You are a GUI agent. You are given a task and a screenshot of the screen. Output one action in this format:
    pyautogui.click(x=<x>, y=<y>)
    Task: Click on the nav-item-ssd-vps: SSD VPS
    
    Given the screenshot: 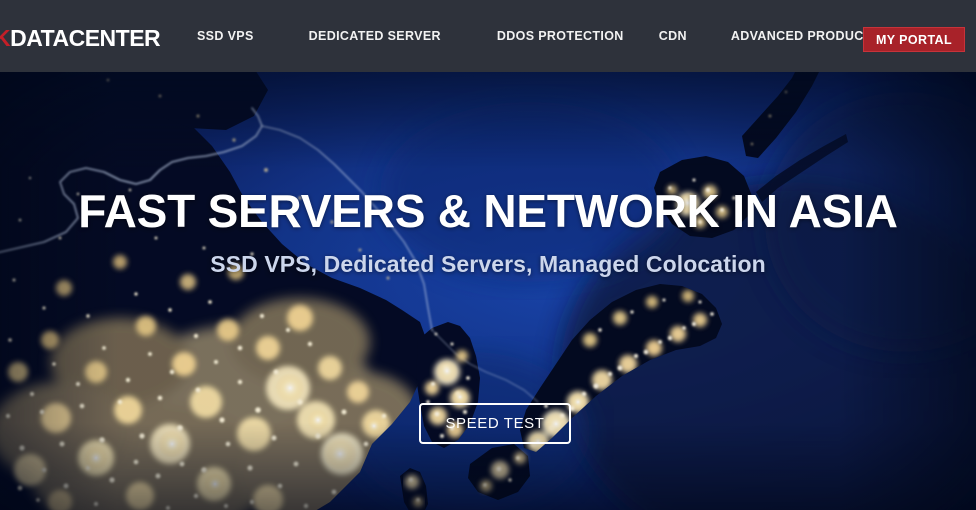 What is the action you would take?
    pyautogui.click(x=225, y=36)
    